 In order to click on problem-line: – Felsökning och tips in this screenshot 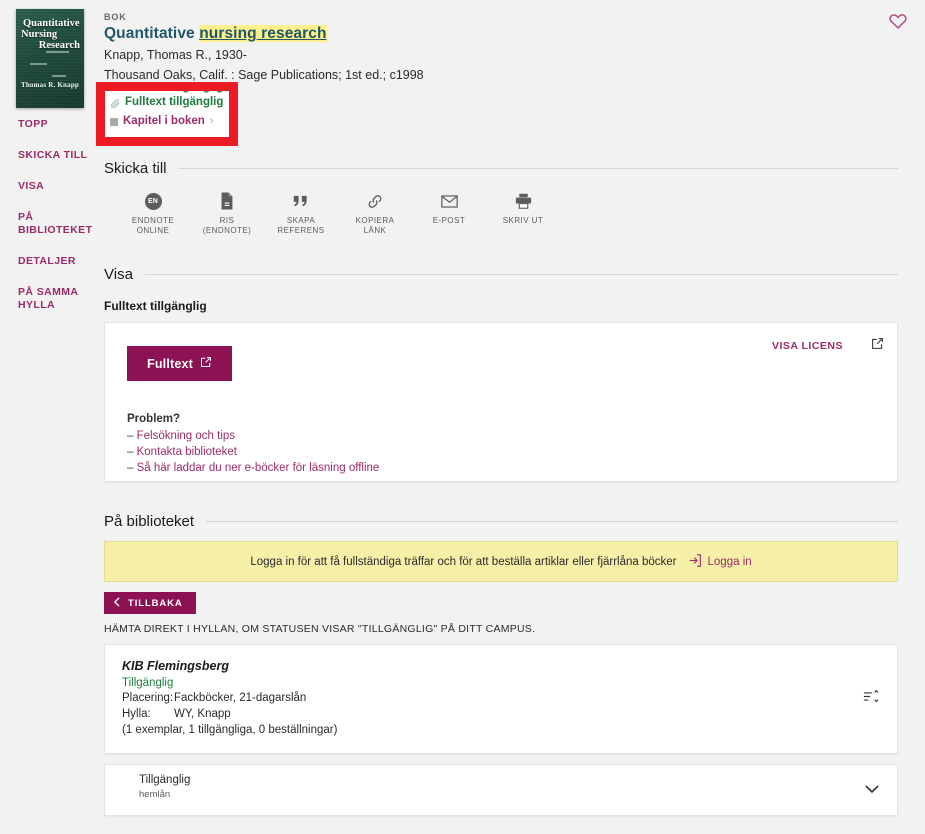, I will do `click(181, 436)`.